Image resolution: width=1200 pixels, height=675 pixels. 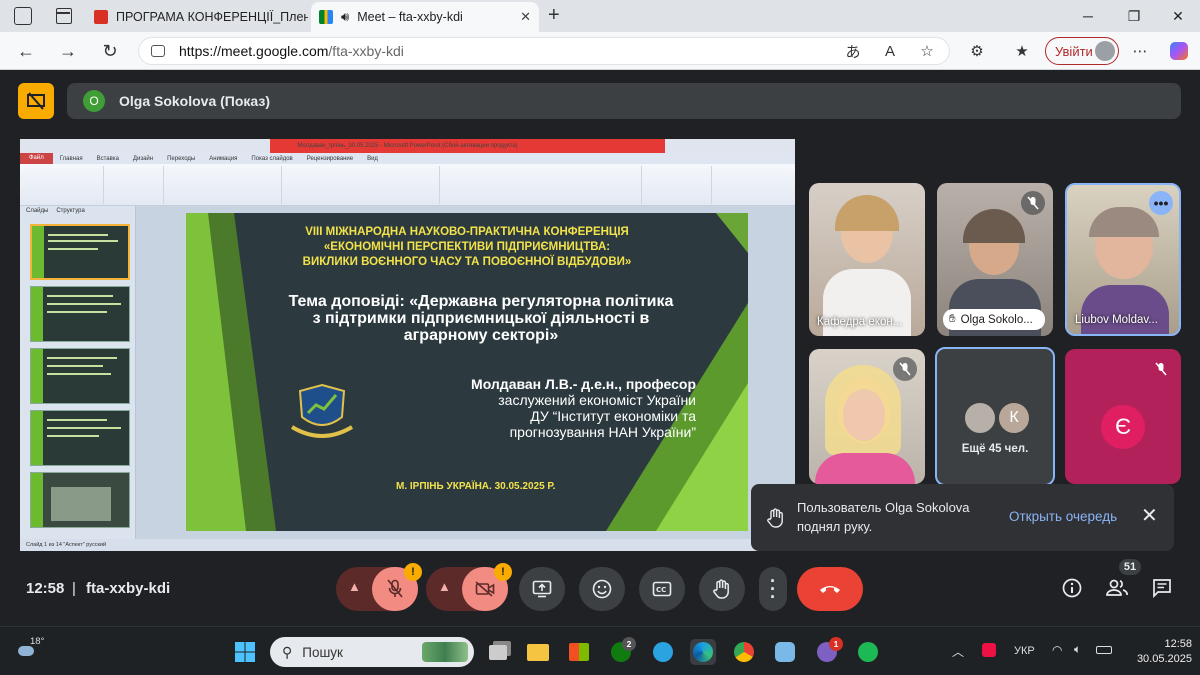 I want to click on screen-share-off-icon, so click(x=36, y=101).